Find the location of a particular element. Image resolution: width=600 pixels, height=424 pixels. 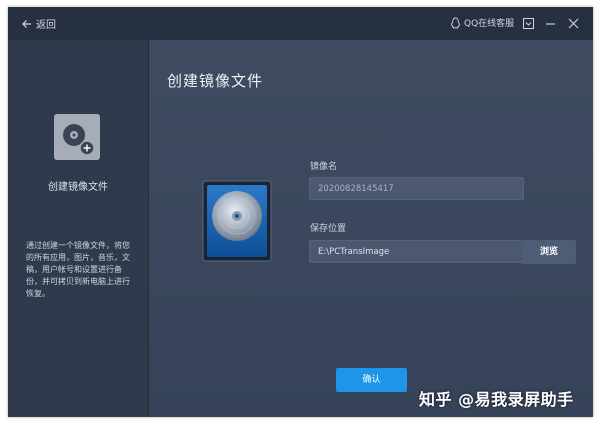

close-button is located at coordinates (573, 23).